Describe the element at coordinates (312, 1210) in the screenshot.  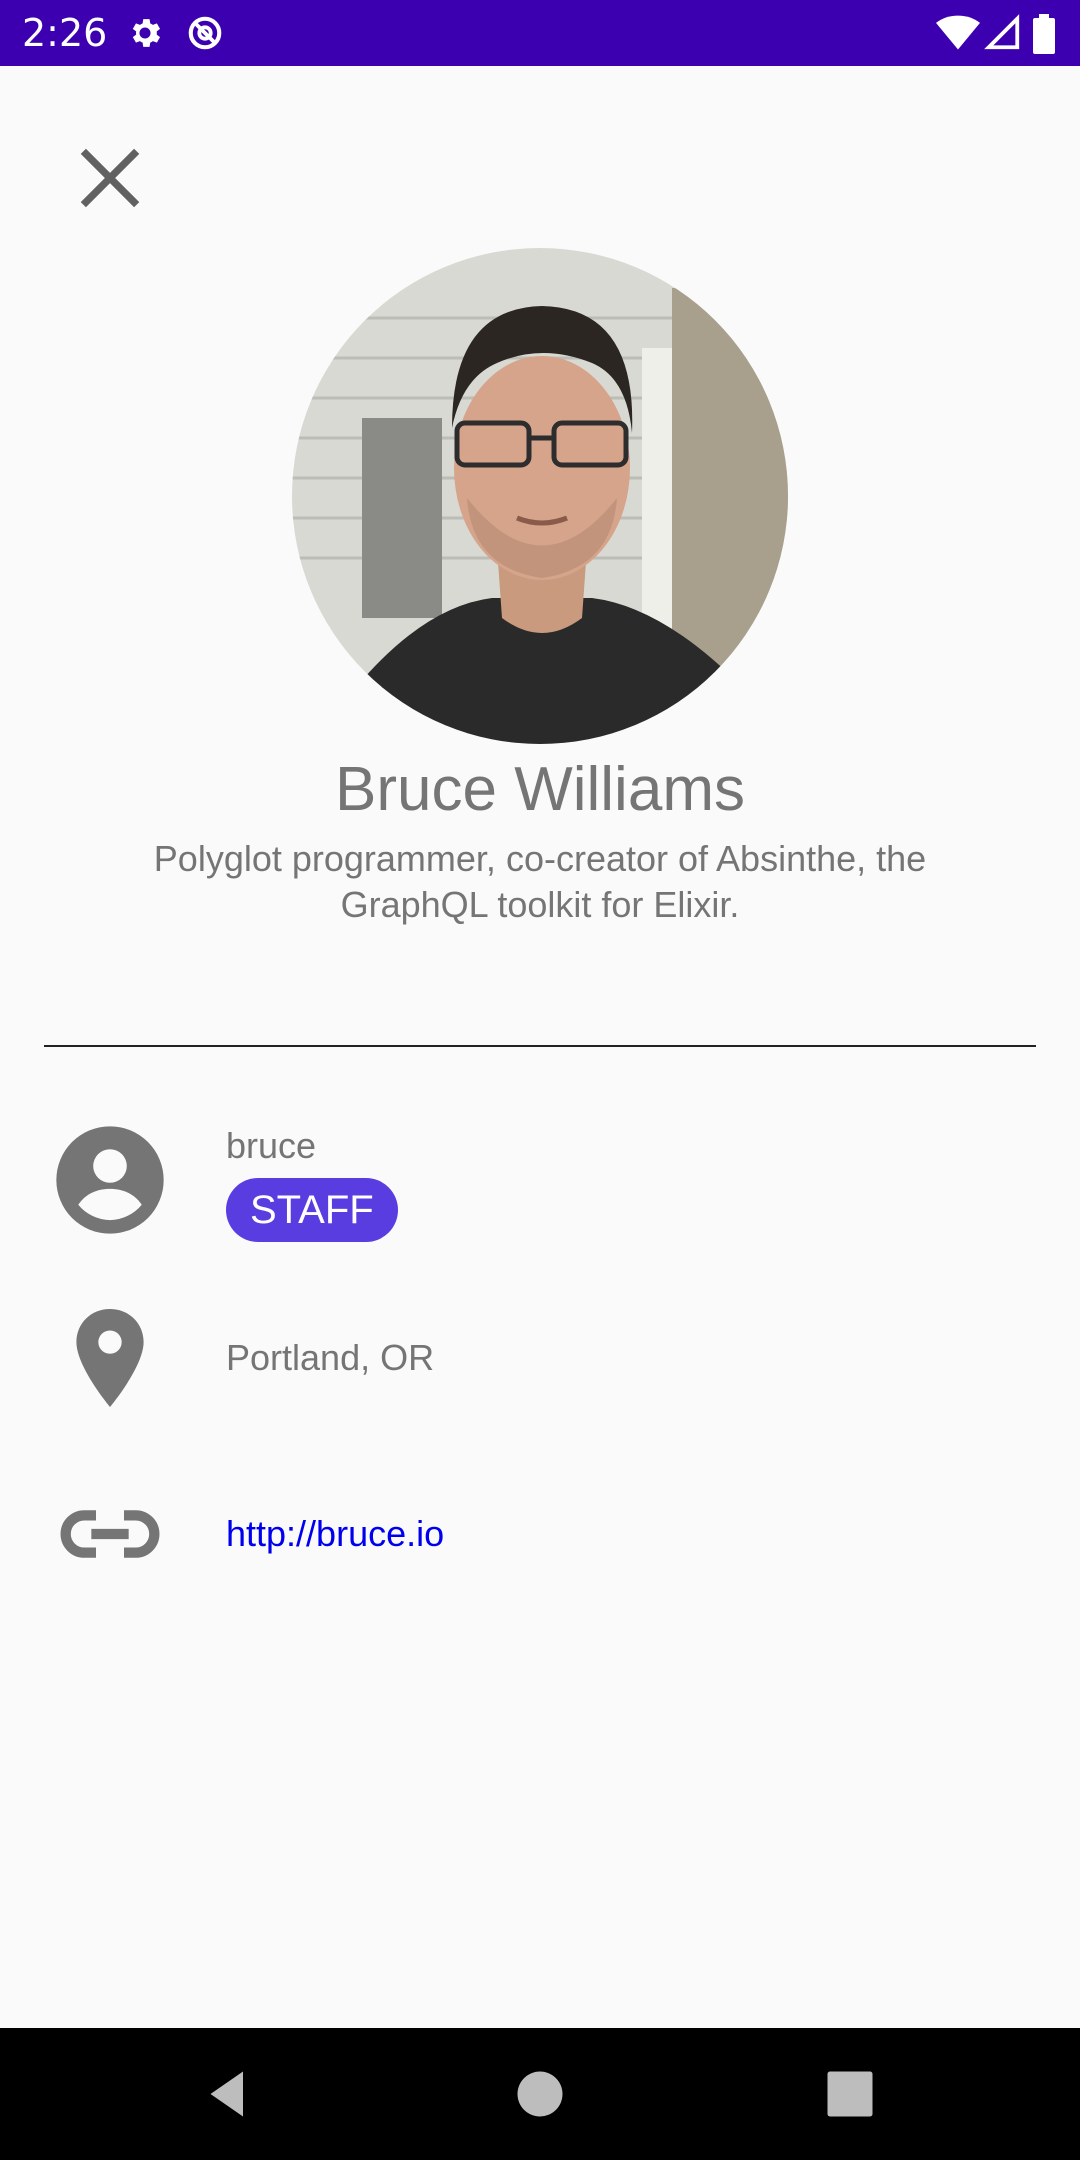
I see `staff-badge: STAFF` at that location.